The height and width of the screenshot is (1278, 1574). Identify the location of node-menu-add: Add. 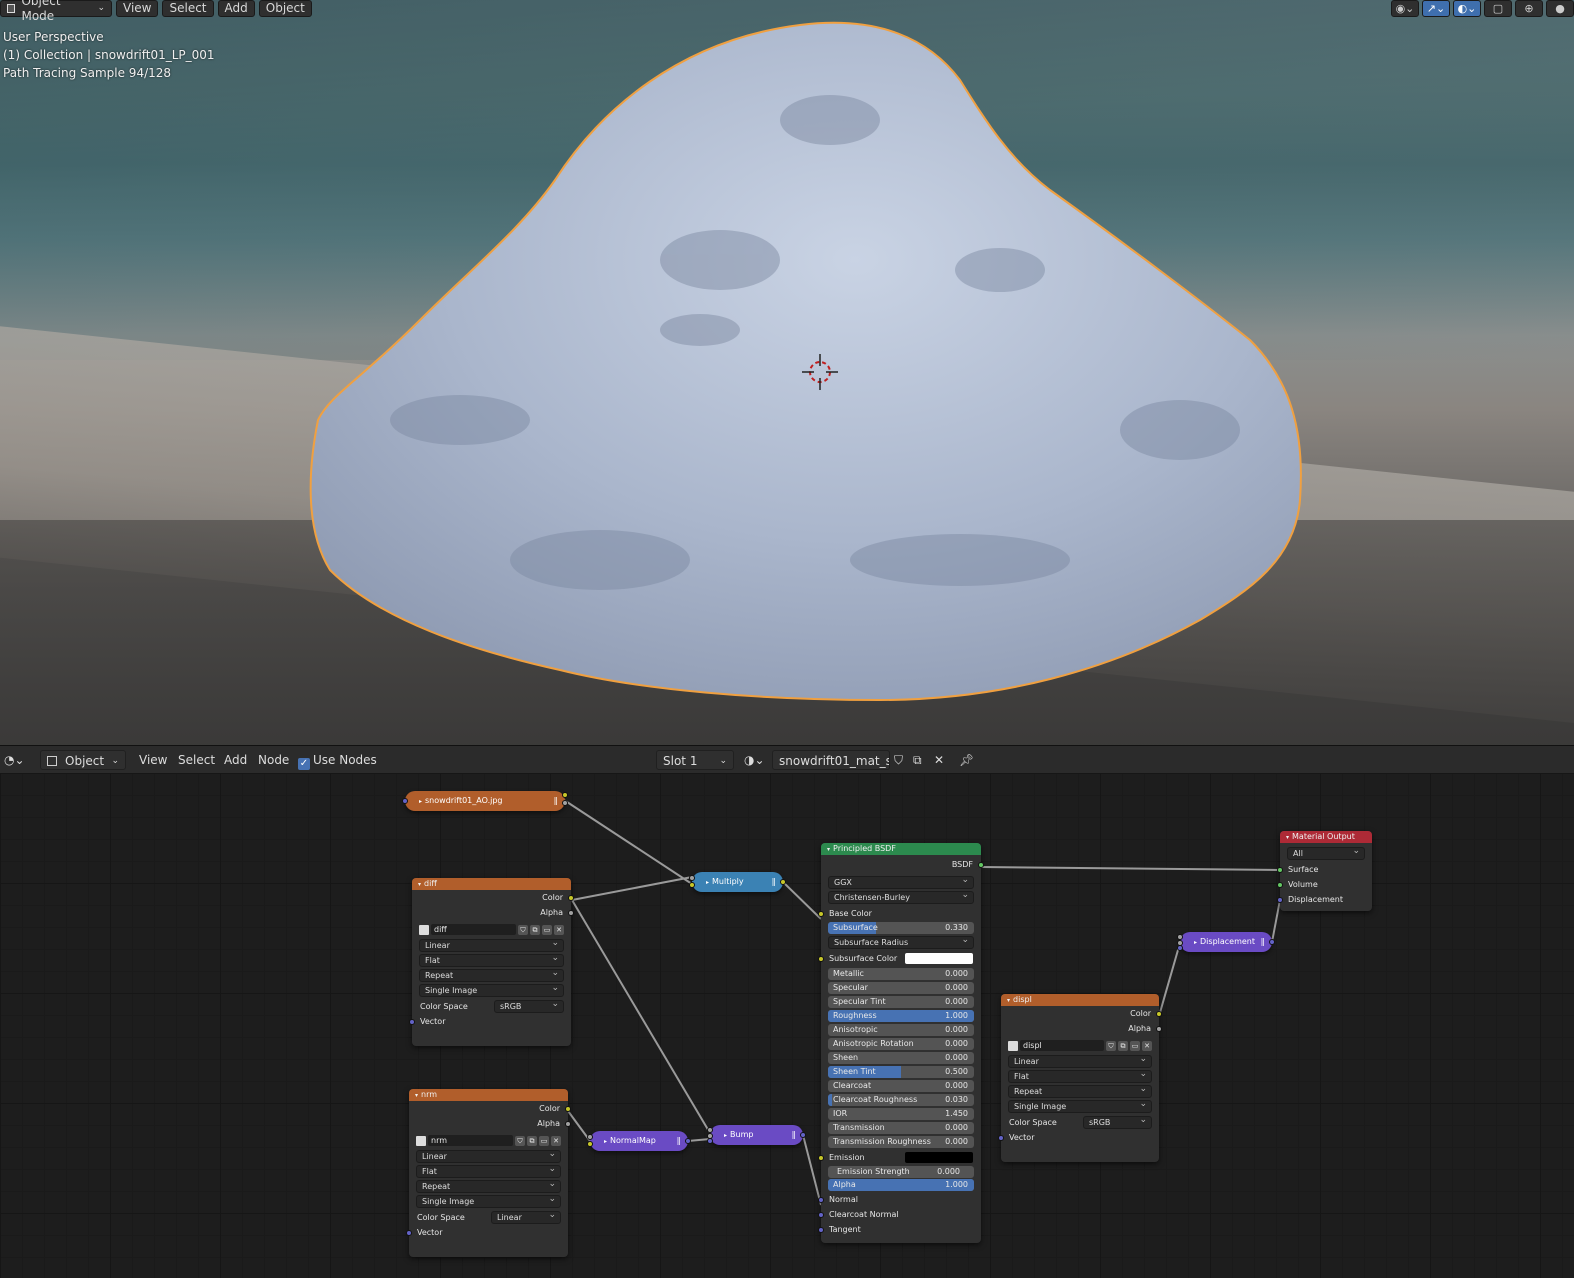
(235, 760).